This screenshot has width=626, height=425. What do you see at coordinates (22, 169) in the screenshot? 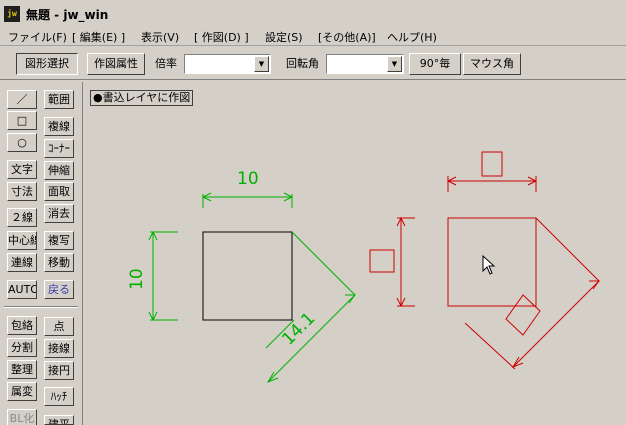
I see `text-tool-button: 文字` at bounding box center [22, 169].